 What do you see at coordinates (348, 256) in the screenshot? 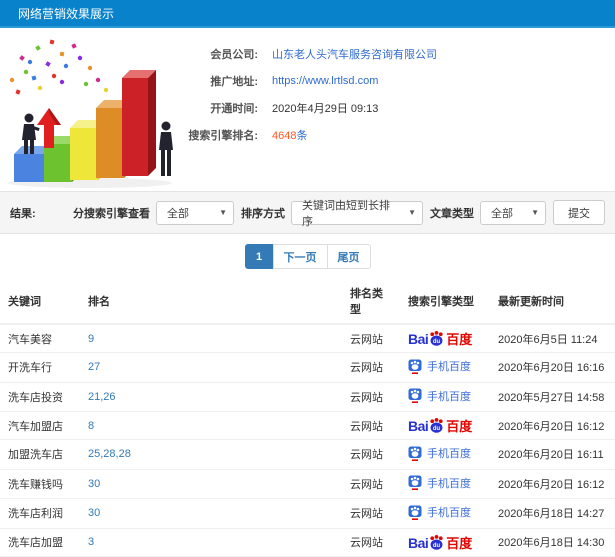
I see `page-item: 尾页` at bounding box center [348, 256].